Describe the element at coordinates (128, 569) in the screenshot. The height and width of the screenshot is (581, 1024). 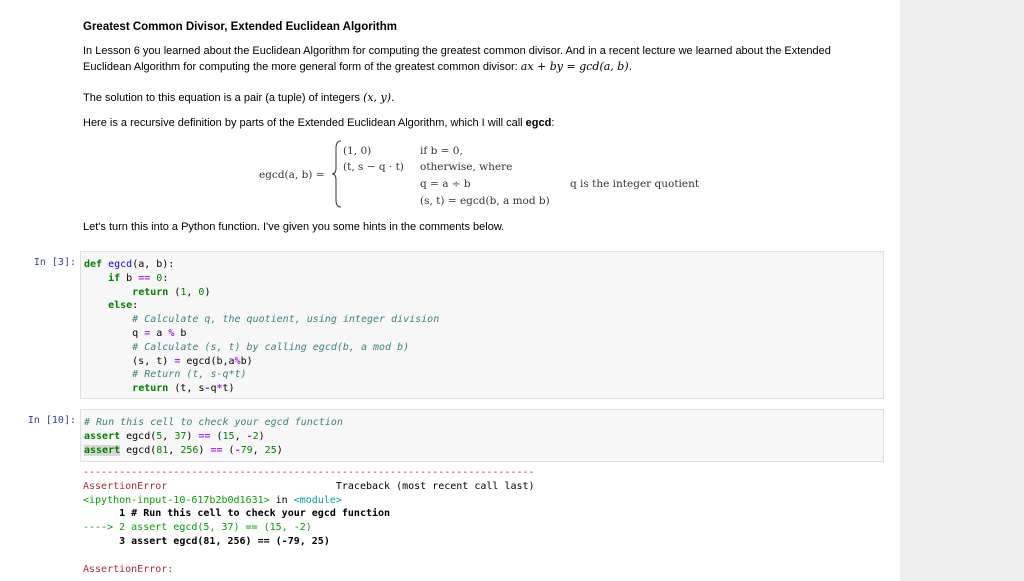
I see `final-error: AssertionError:` at that location.